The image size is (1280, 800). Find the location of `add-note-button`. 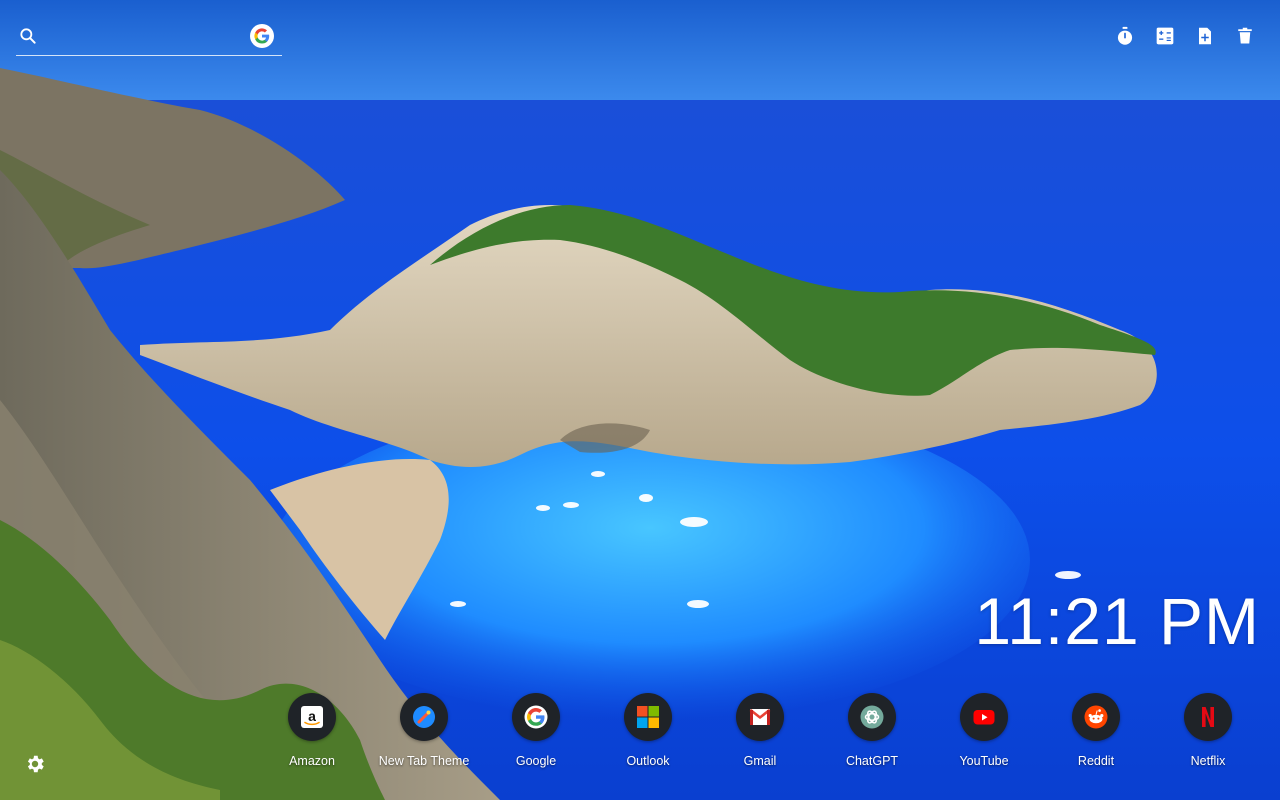

add-note-button is located at coordinates (1205, 36).